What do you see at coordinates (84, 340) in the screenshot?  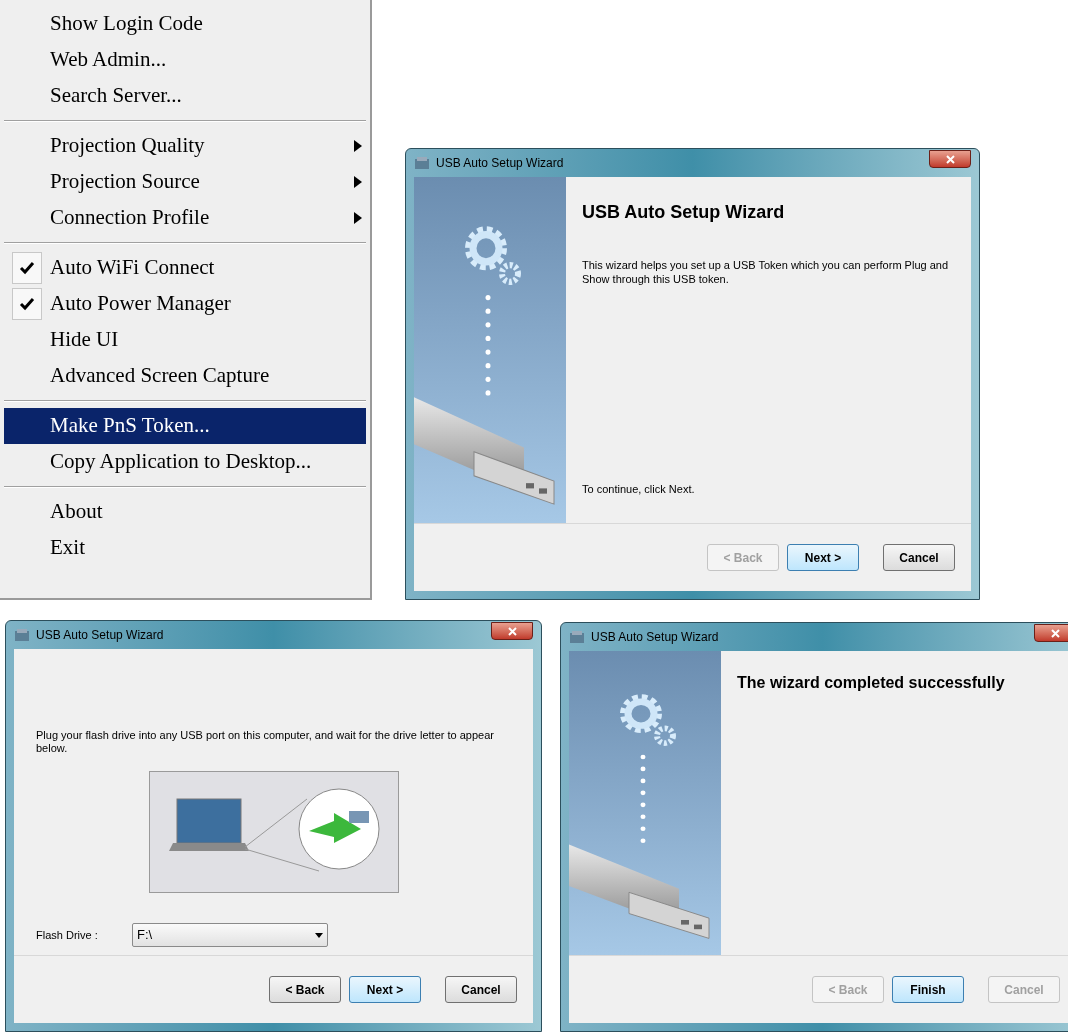 I see `menu-item-label: Hide UI` at bounding box center [84, 340].